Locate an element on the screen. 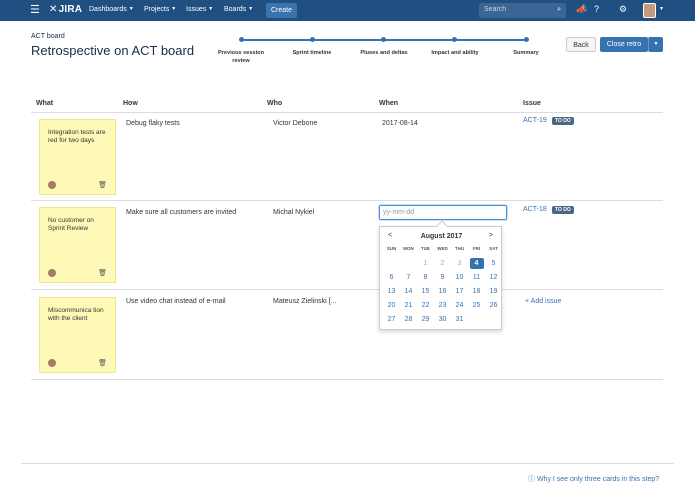 The height and width of the screenshot is (494, 695). step-label: Previous session review is located at coordinates (241, 57).